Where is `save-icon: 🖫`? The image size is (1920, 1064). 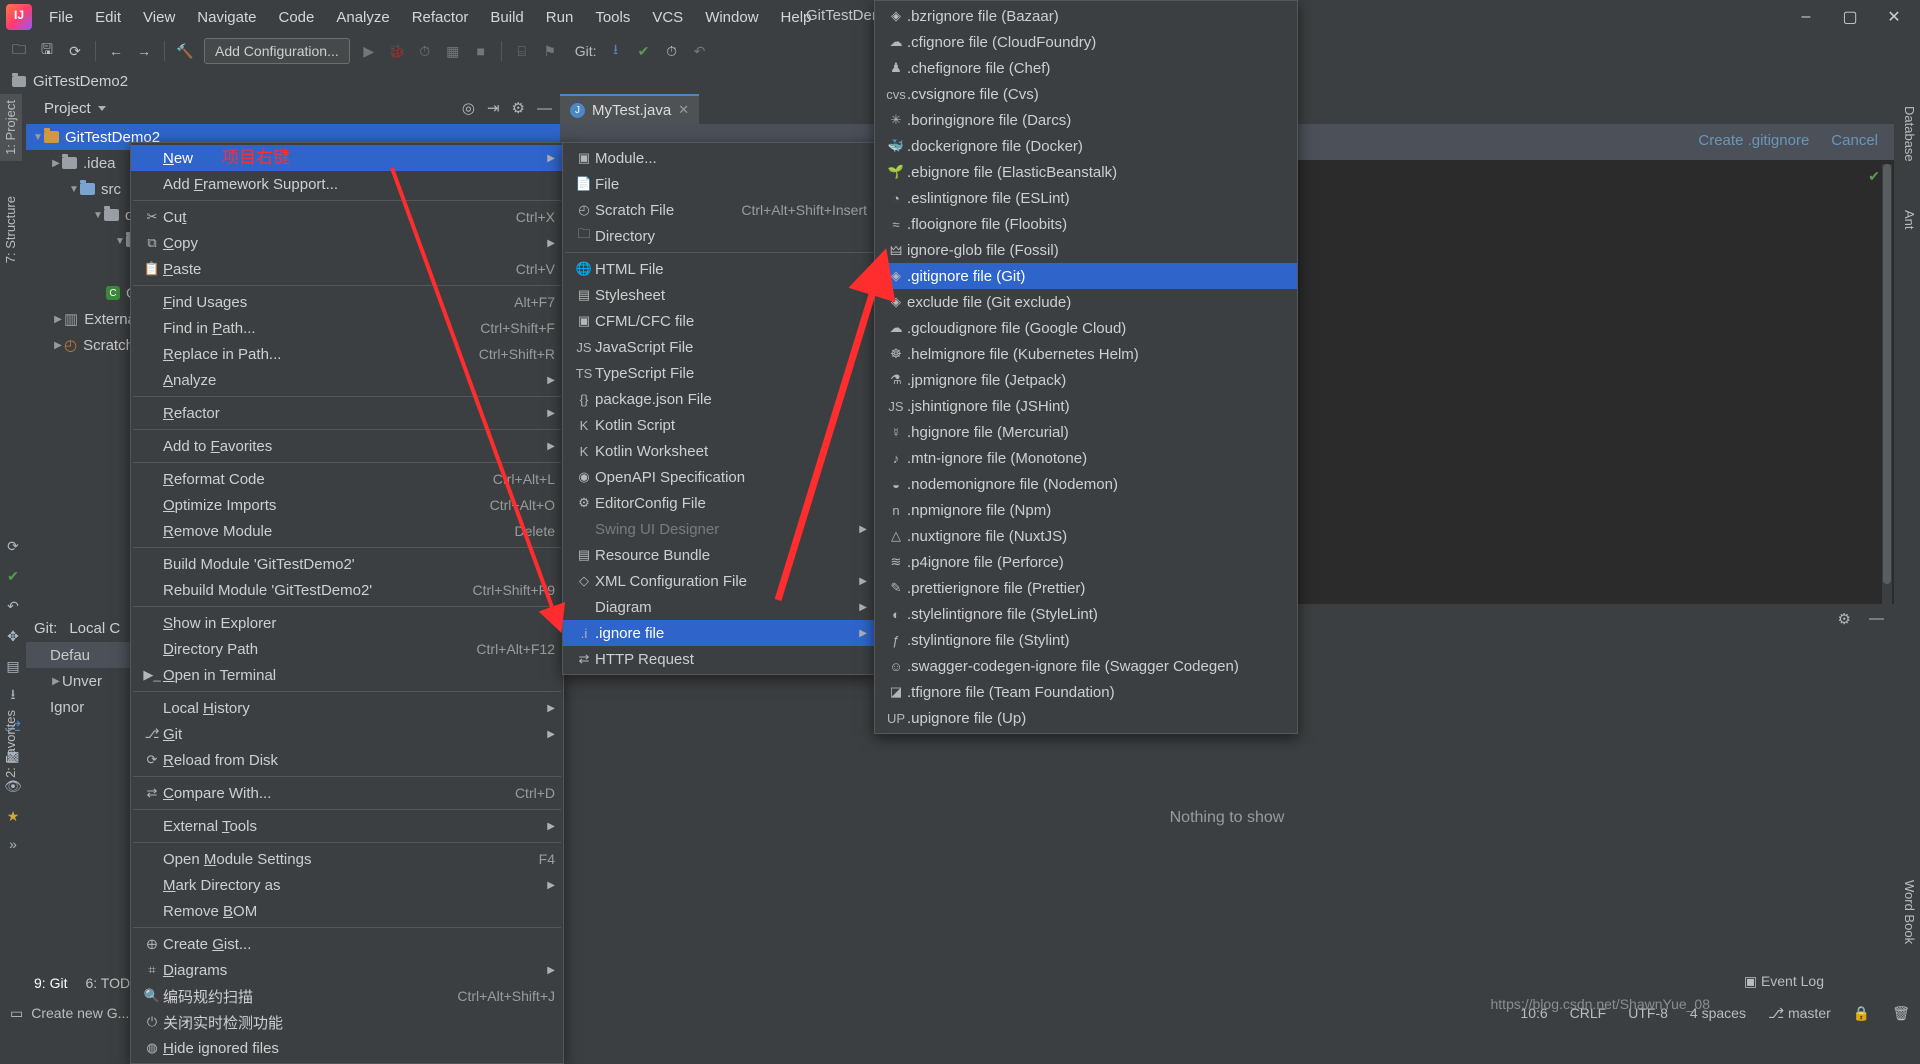 save-icon: 🖫 is located at coordinates (47, 51).